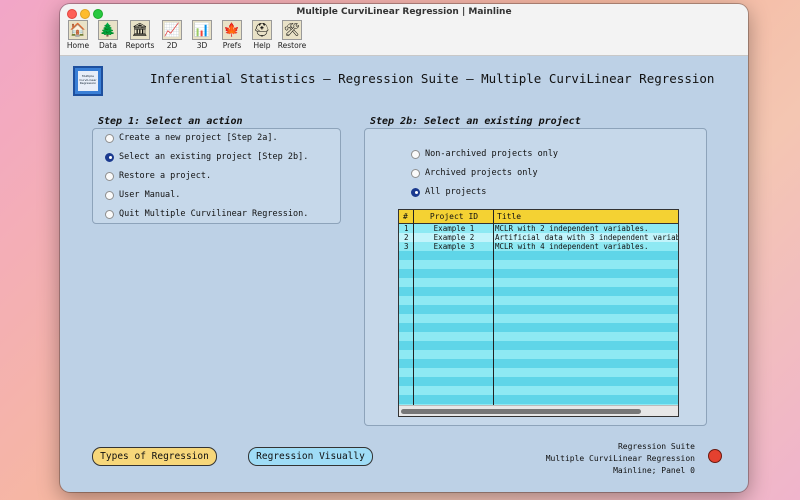 This screenshot has height=500, width=800. Describe the element at coordinates (521, 411) in the screenshot. I see `scrollbar-thumb` at that location.